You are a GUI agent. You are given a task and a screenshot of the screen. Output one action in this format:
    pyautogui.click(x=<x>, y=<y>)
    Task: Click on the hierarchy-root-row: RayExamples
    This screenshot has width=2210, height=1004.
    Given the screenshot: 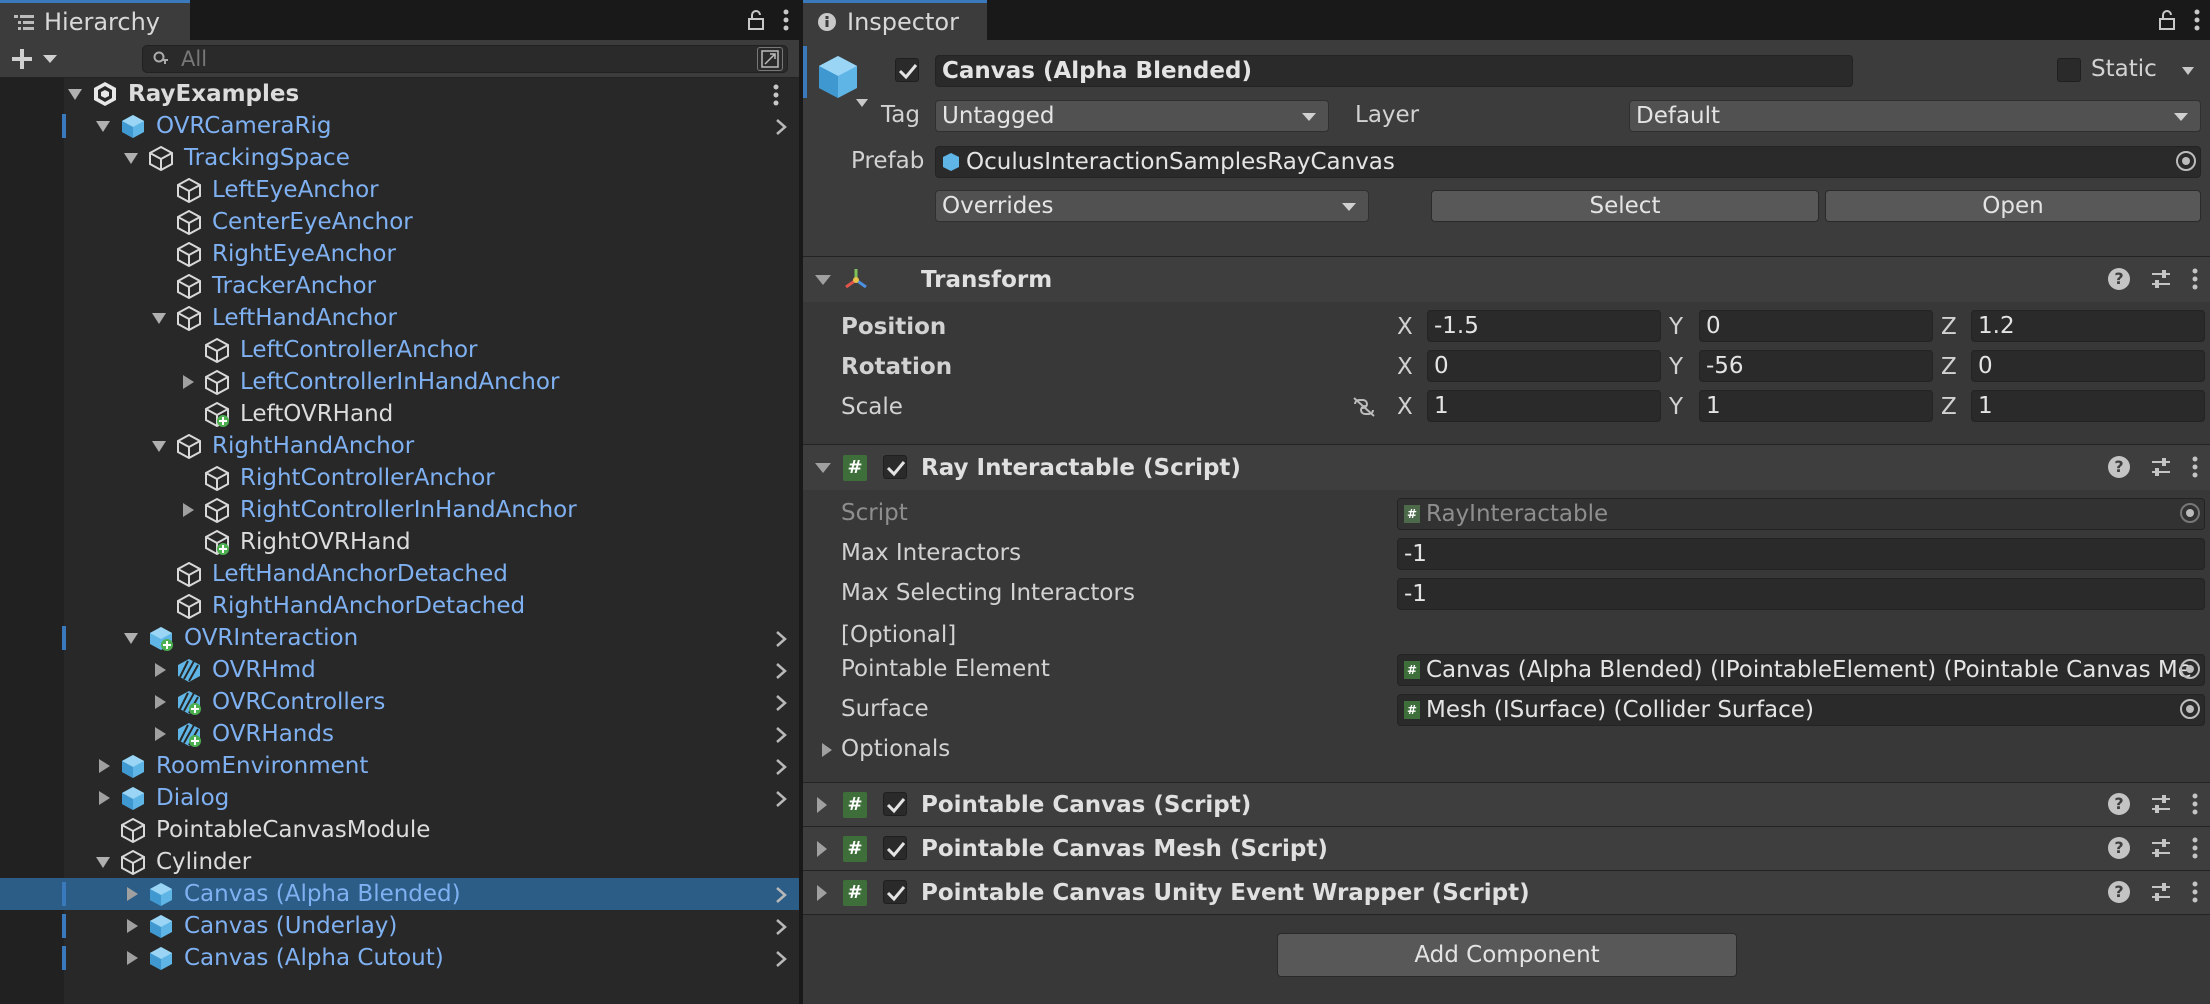 What is the action you would take?
    pyautogui.click(x=399, y=94)
    